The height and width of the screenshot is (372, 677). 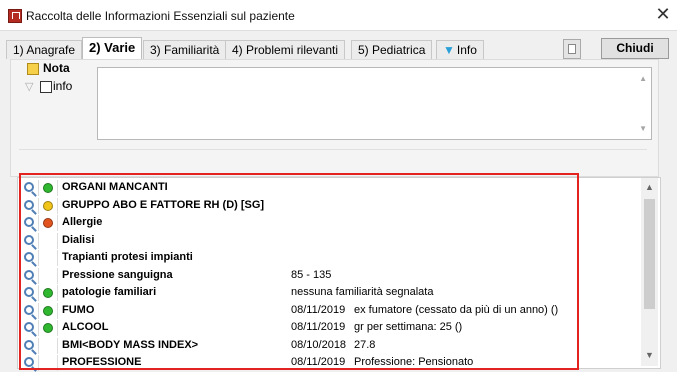 What do you see at coordinates (663, 14) in the screenshot?
I see `close-window-button: ✕` at bounding box center [663, 14].